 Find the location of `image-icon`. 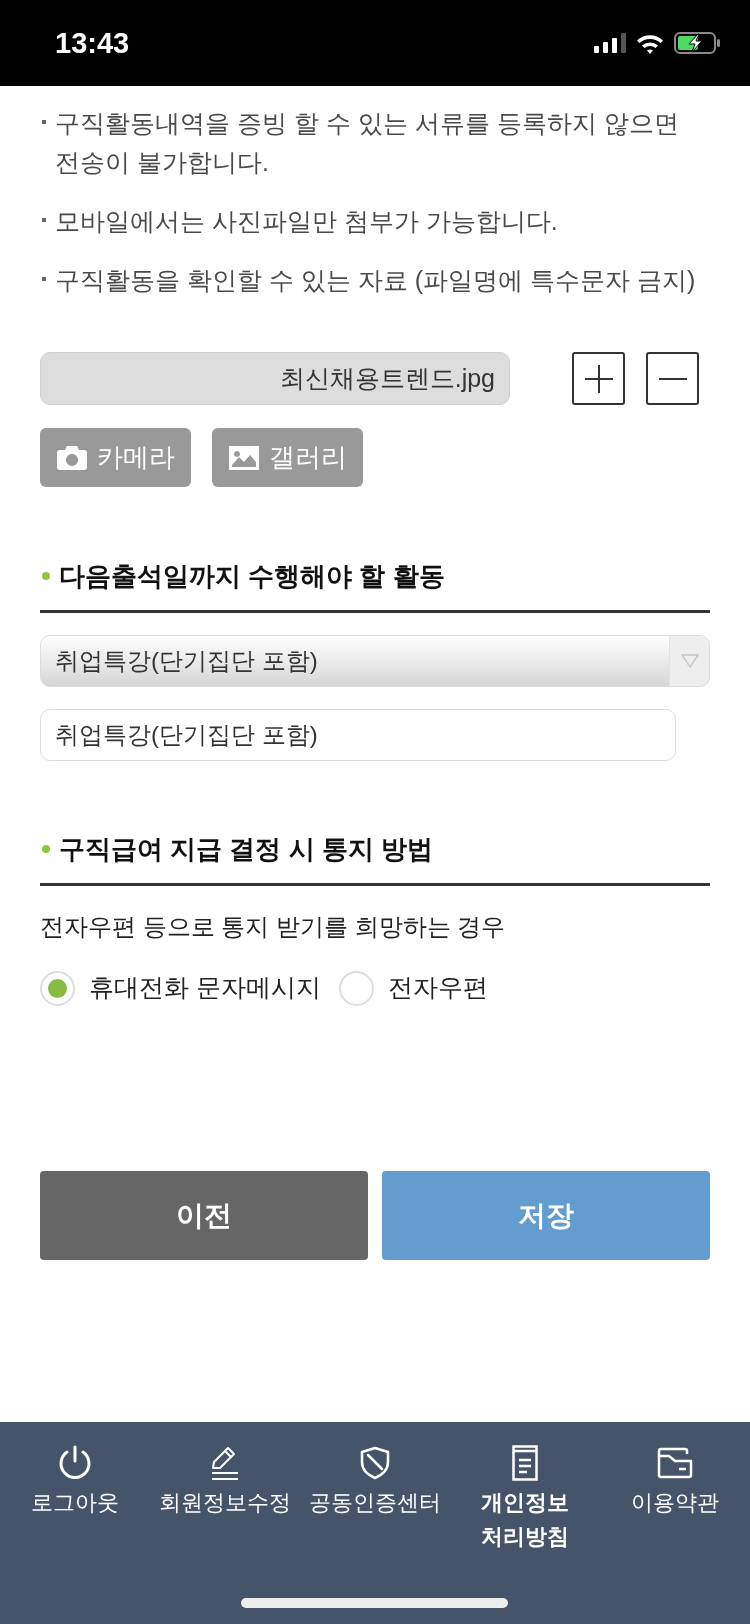

image-icon is located at coordinates (243, 457).